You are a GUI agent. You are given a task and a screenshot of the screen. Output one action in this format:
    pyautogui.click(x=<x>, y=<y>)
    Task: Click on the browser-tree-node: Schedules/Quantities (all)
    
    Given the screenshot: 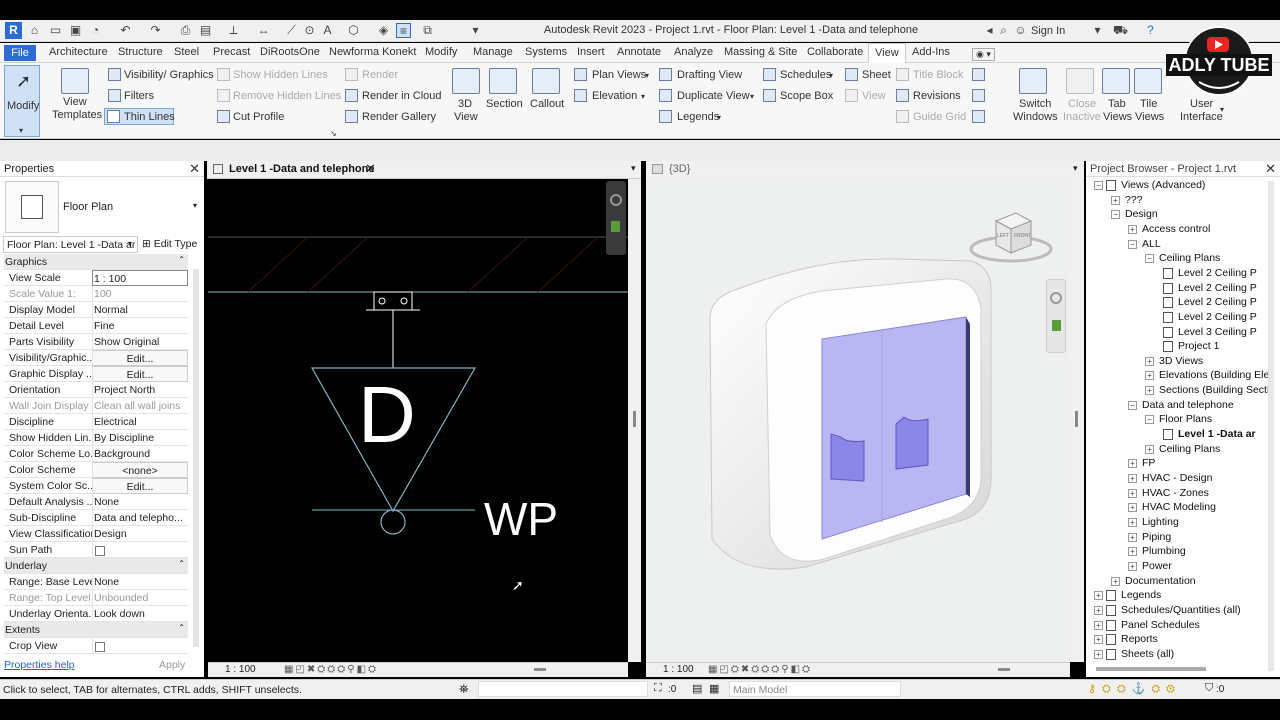 What is the action you would take?
    pyautogui.click(x=1181, y=610)
    